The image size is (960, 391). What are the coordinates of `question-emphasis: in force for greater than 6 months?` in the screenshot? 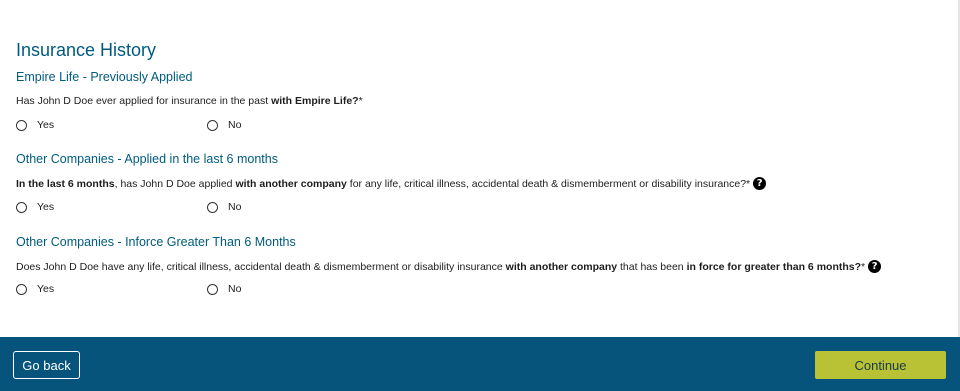 It's located at (774, 266).